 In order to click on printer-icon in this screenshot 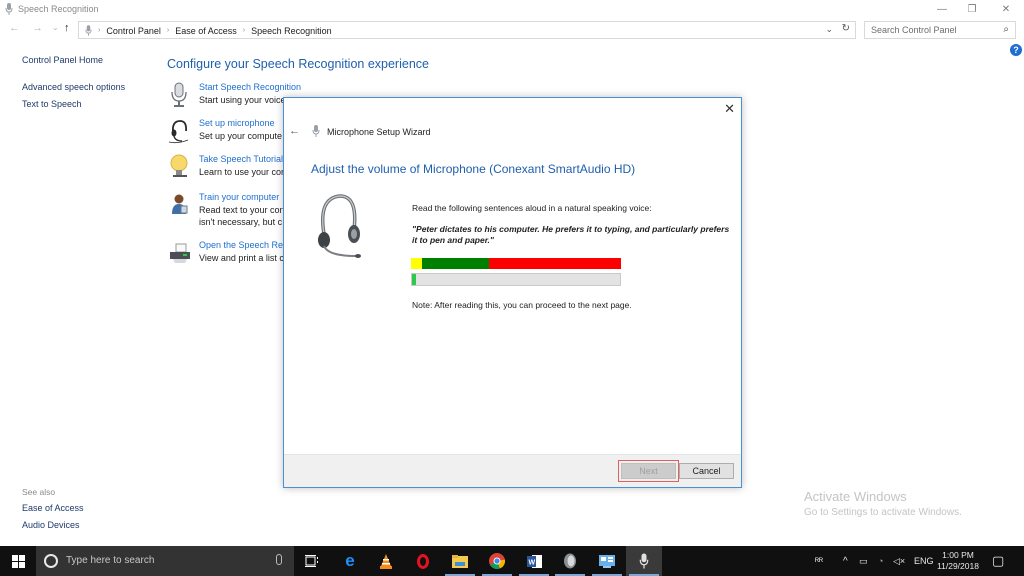, I will do `click(180, 253)`.